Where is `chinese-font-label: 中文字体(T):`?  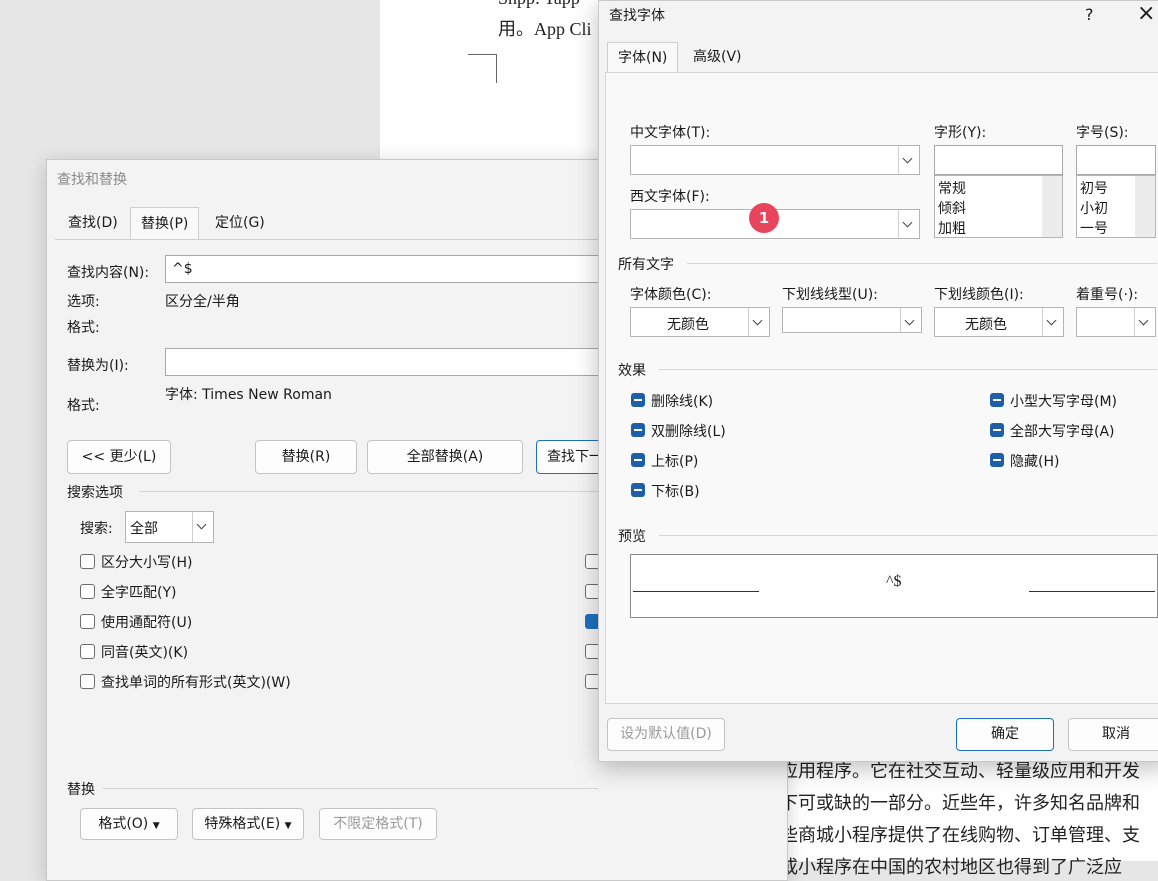
chinese-font-label: 中文字体(T): is located at coordinates (670, 133).